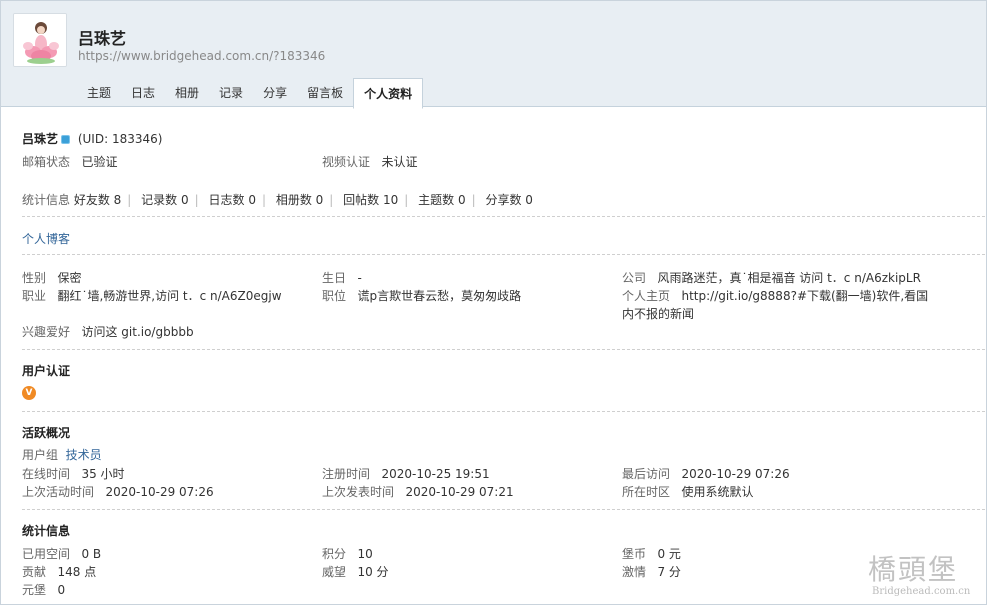 This screenshot has width=987, height=605. I want to click on last-post-field: 上次发表时间 2020-10-29 07:21, so click(418, 491).